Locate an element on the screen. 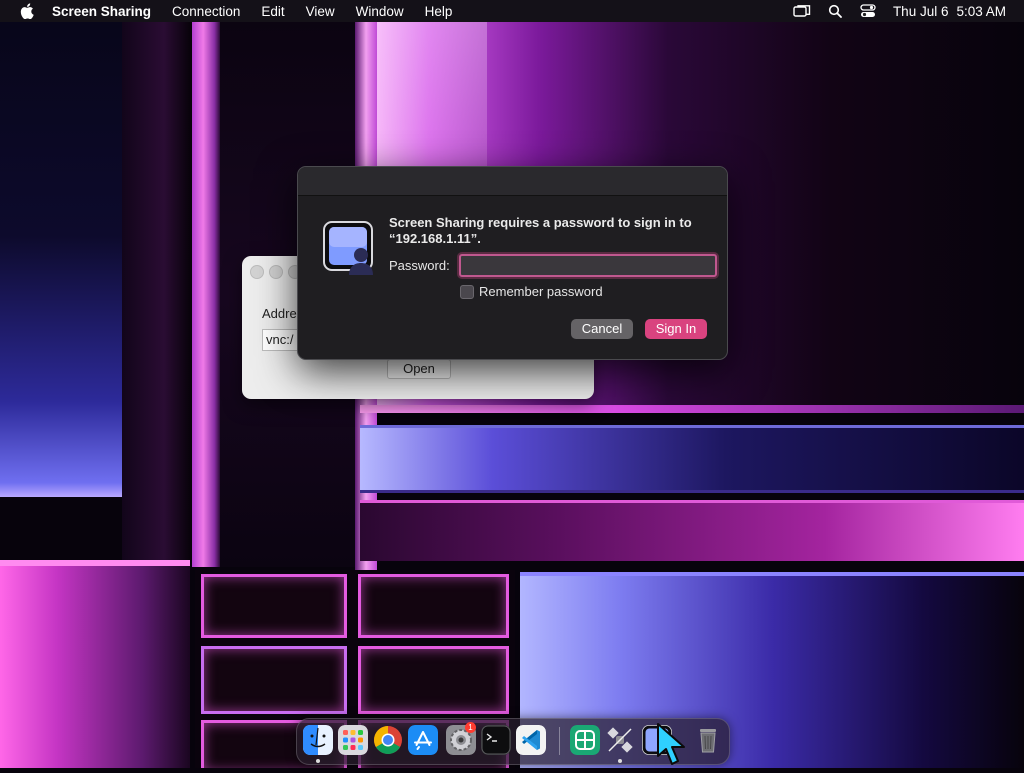 The width and height of the screenshot is (1024, 773). menu-connection: Connection is located at coordinates (206, 11).